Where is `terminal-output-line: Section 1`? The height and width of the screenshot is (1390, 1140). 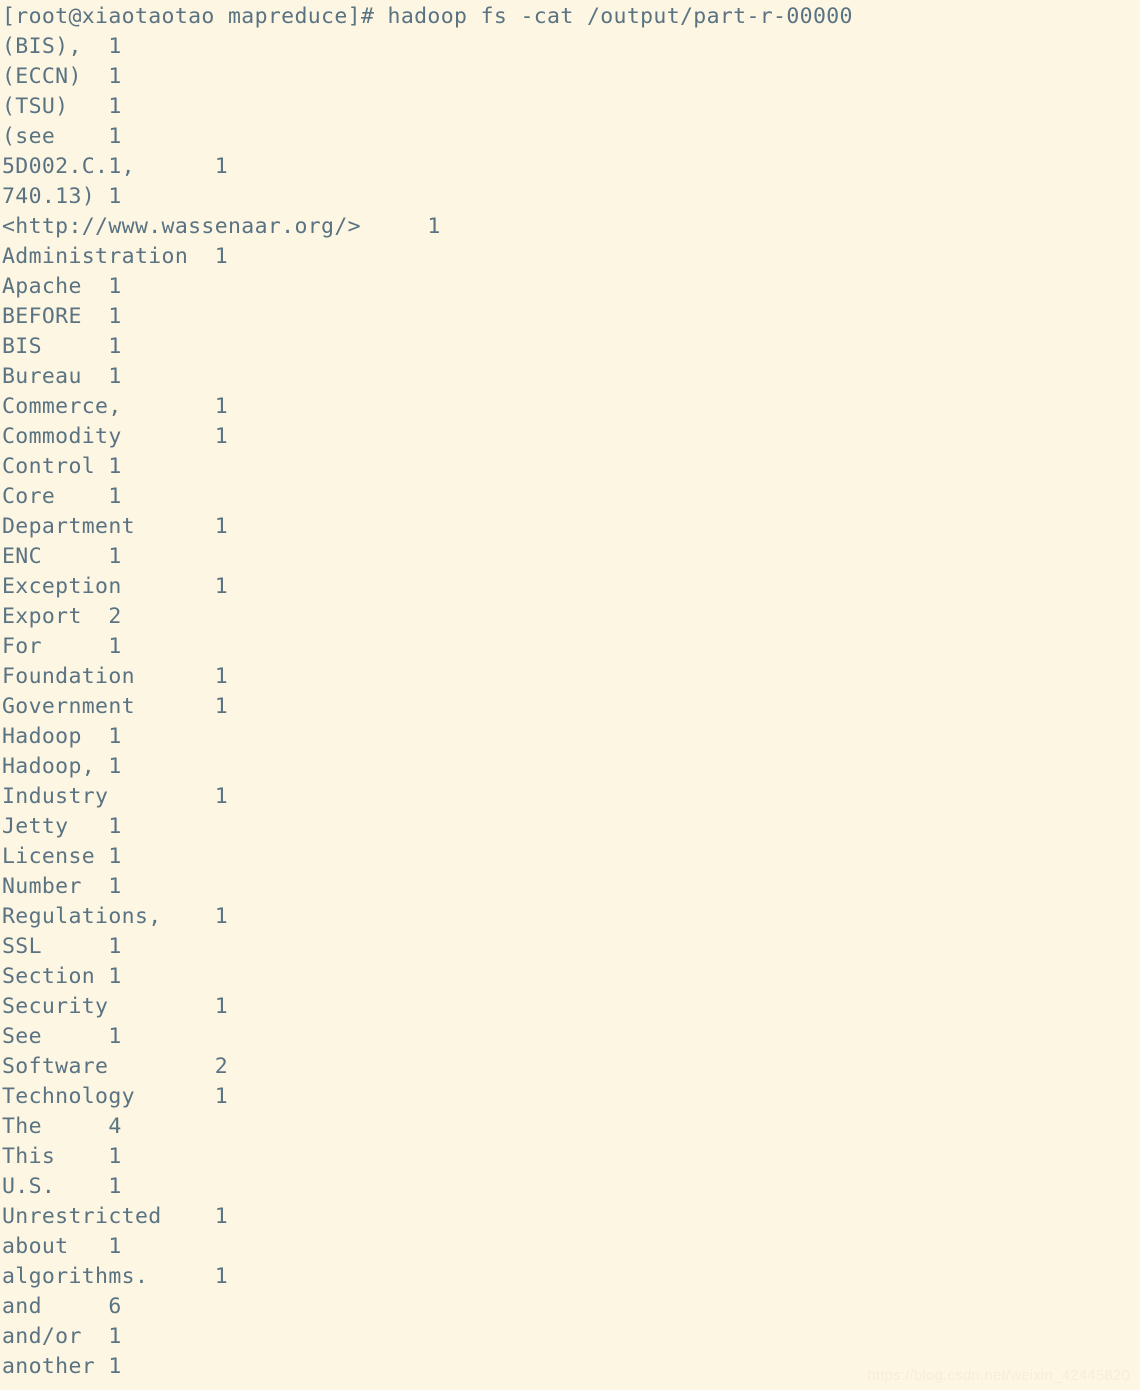 terminal-output-line: Section 1 is located at coordinates (62, 976).